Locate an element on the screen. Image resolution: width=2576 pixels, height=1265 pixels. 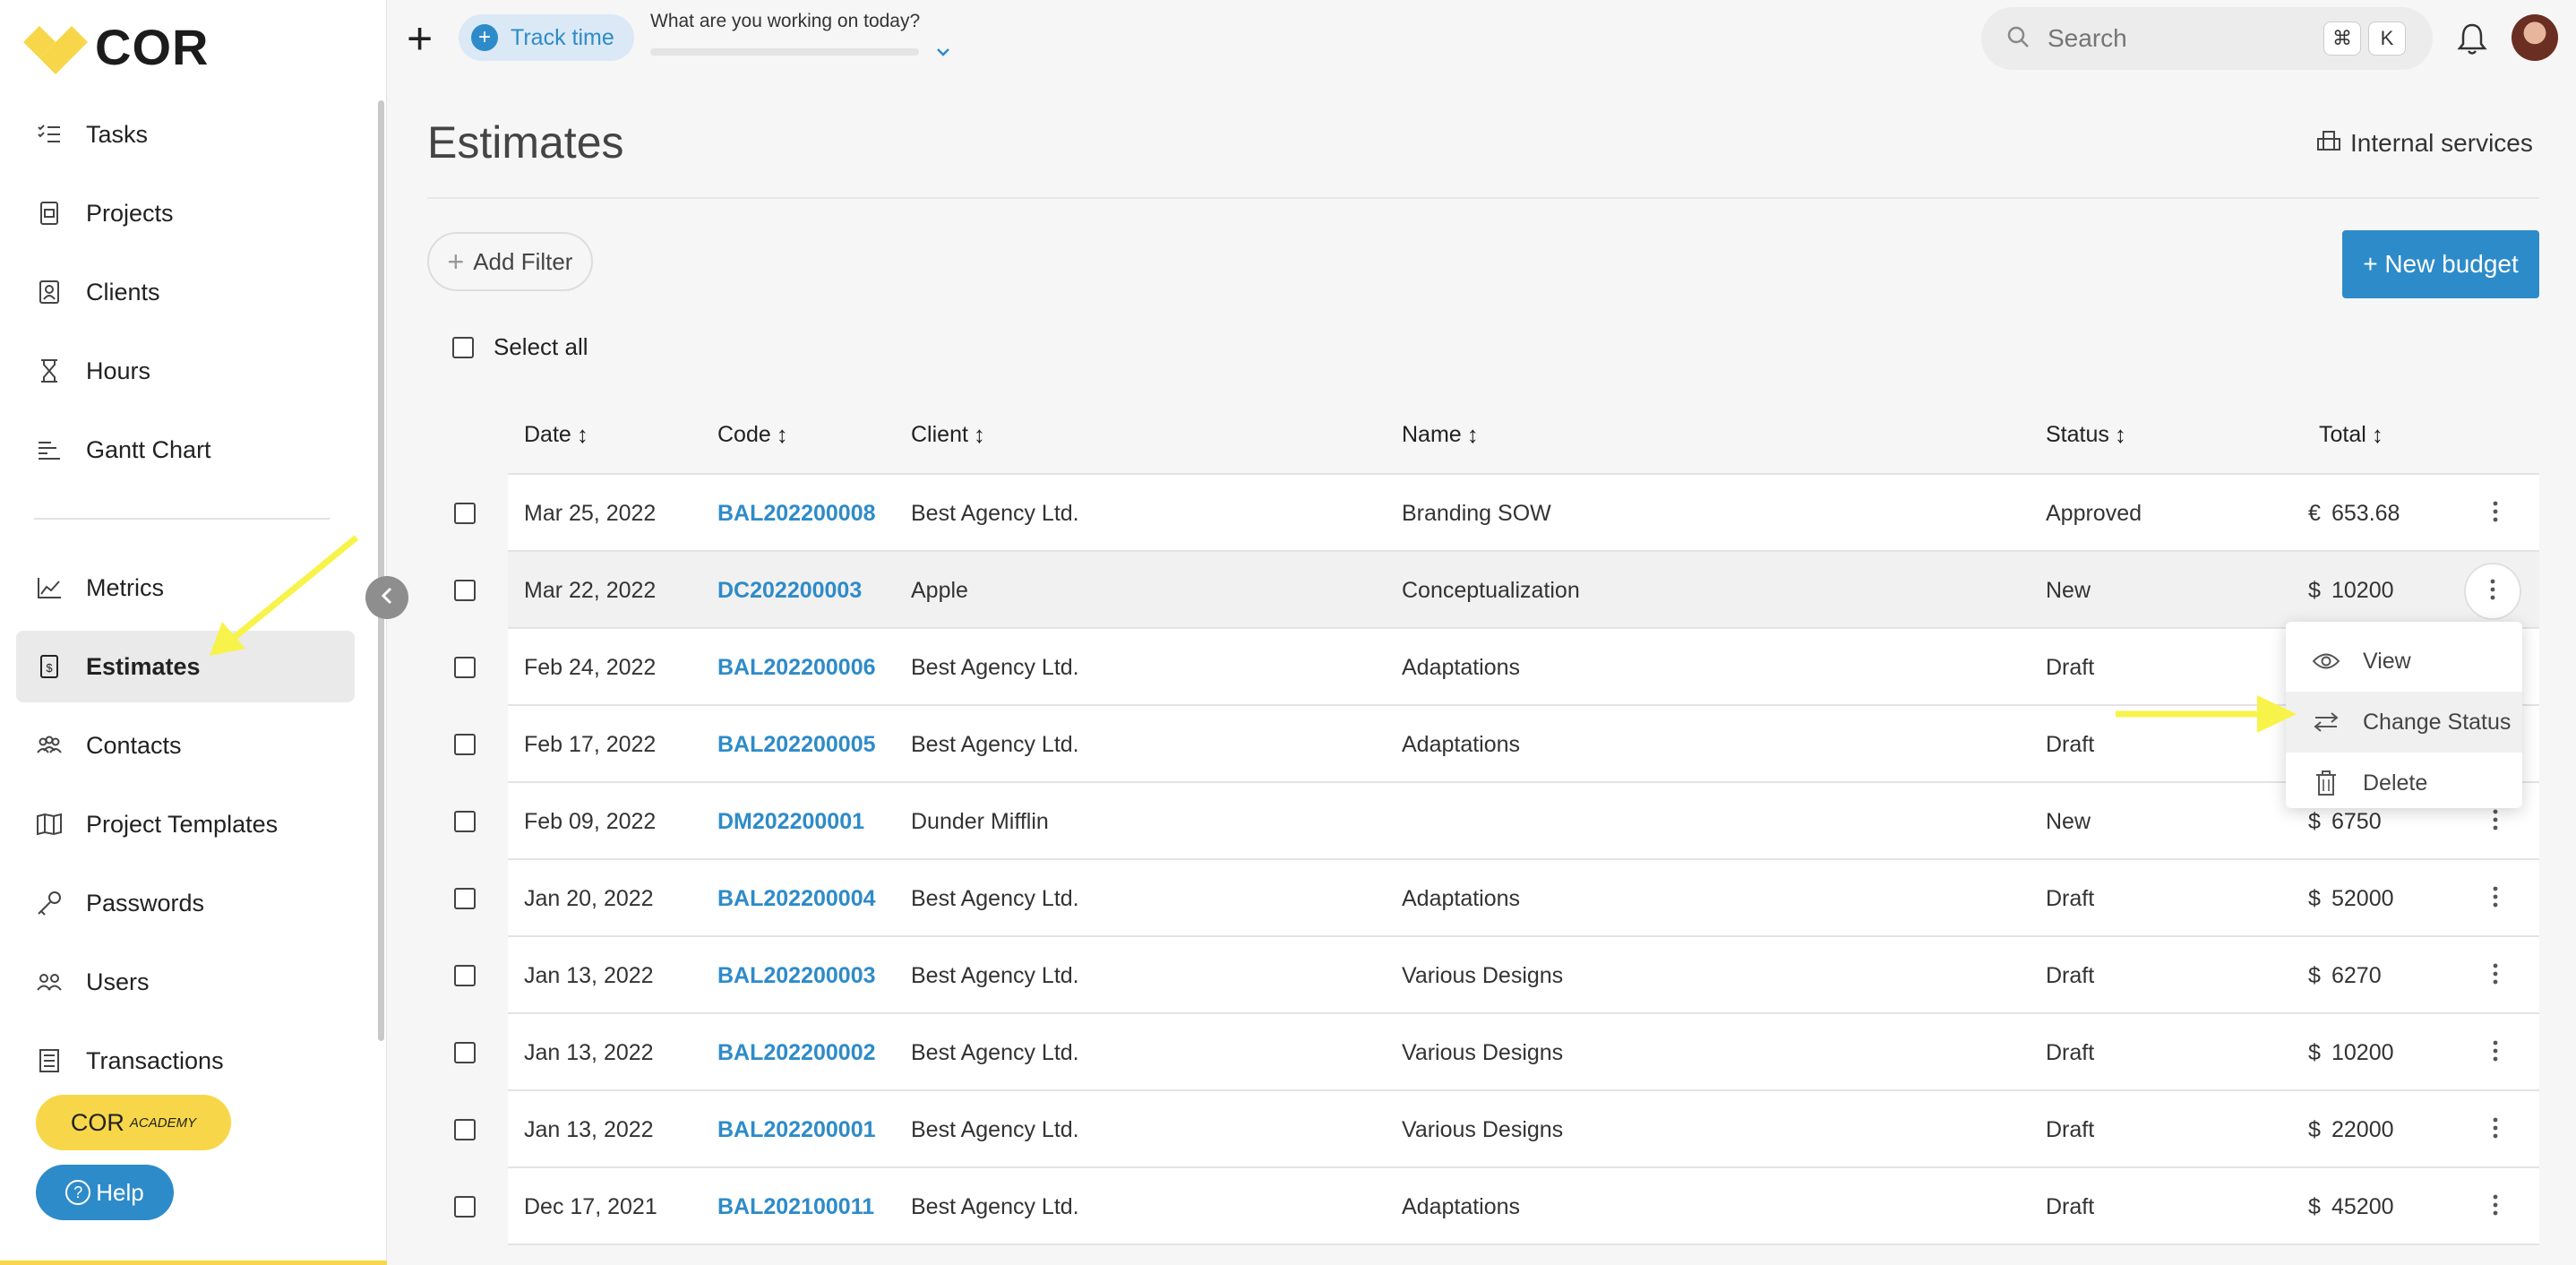
cell-name: Various Designs is located at coordinates (1483, 975).